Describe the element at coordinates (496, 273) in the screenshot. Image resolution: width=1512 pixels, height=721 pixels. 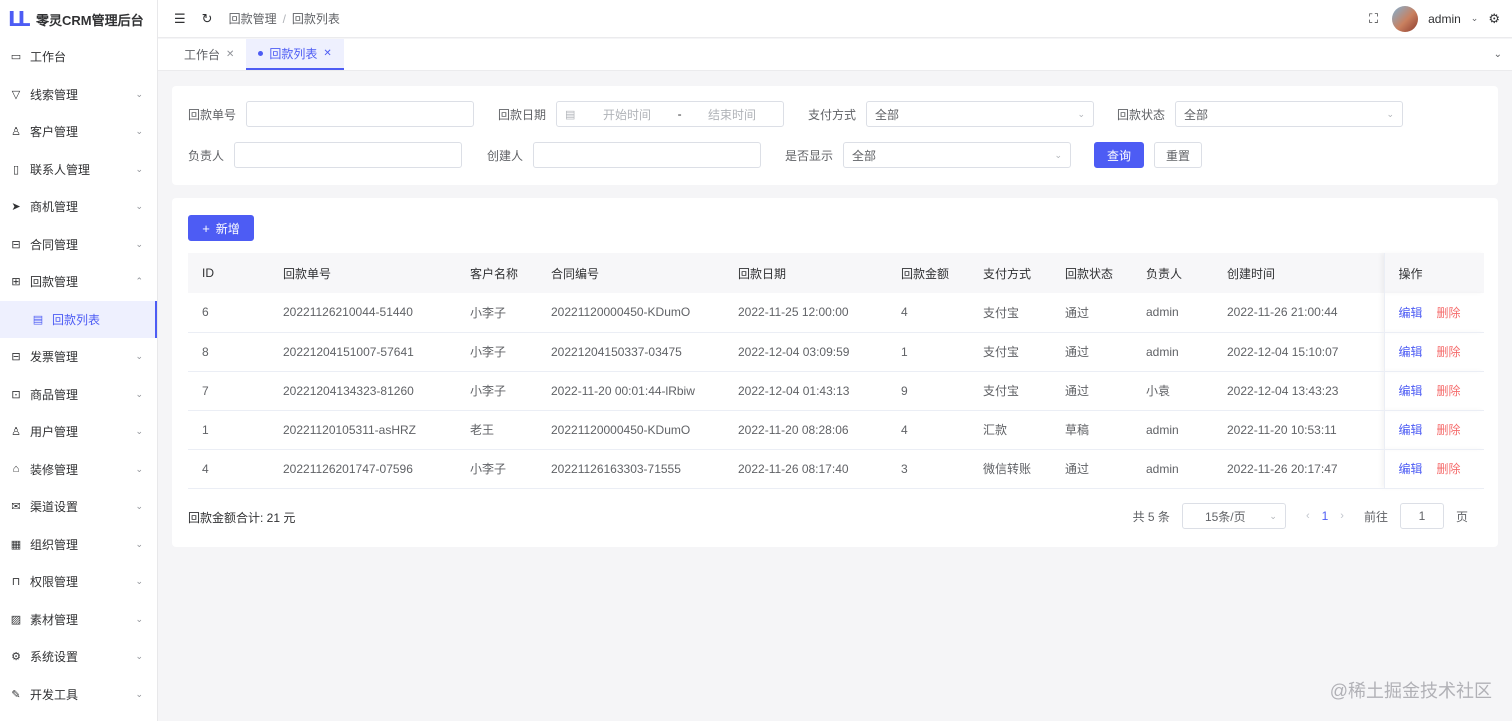
I see `column-header: 客户名称` at that location.